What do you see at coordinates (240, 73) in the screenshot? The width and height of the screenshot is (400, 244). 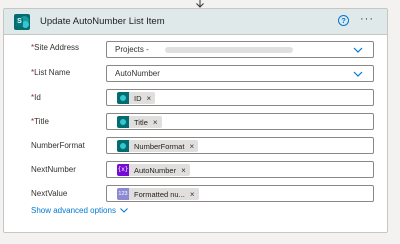 I see `list-name-dropdown: AutoNumber` at bounding box center [240, 73].